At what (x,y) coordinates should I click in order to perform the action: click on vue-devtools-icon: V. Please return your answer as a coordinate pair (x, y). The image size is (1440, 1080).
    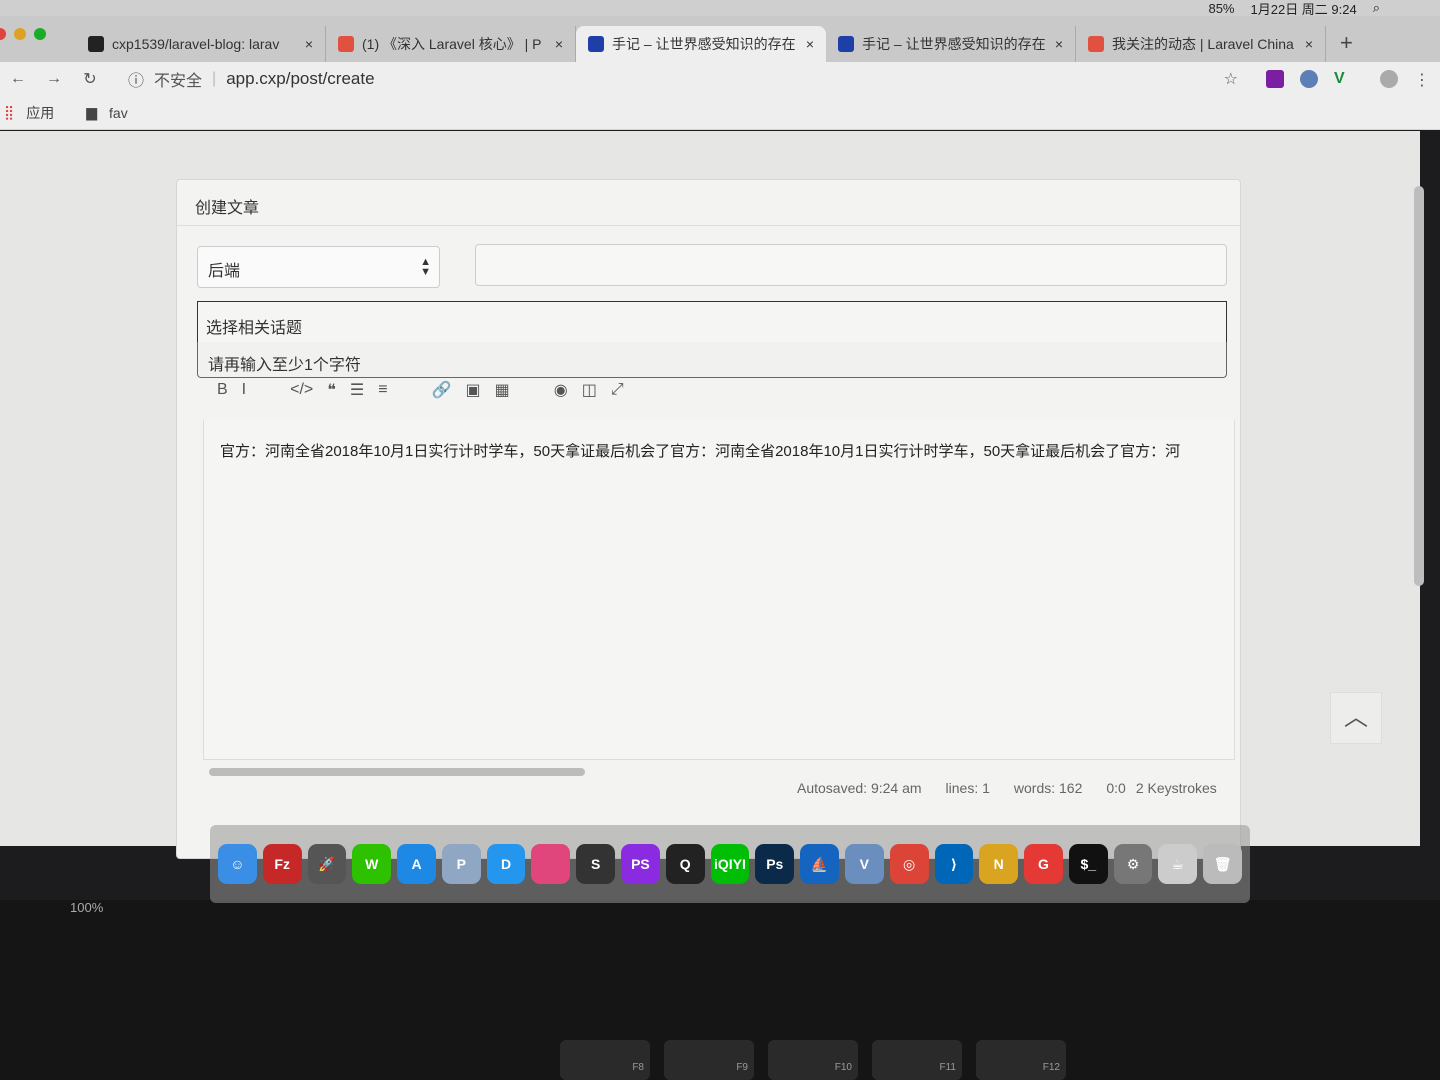
    Looking at the image, I should click on (1343, 79).